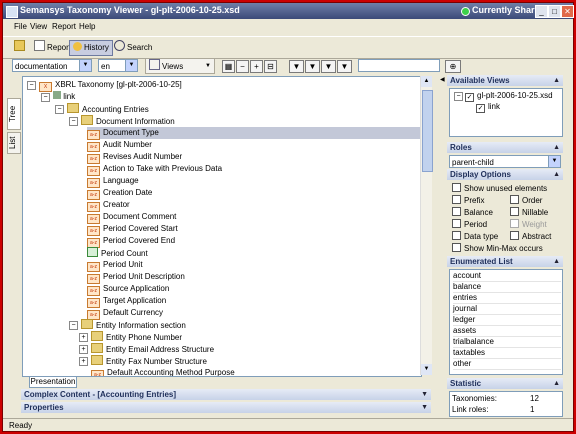  Describe the element at coordinates (14, 114) in the screenshot. I see `tab-tree: Tree` at that location.